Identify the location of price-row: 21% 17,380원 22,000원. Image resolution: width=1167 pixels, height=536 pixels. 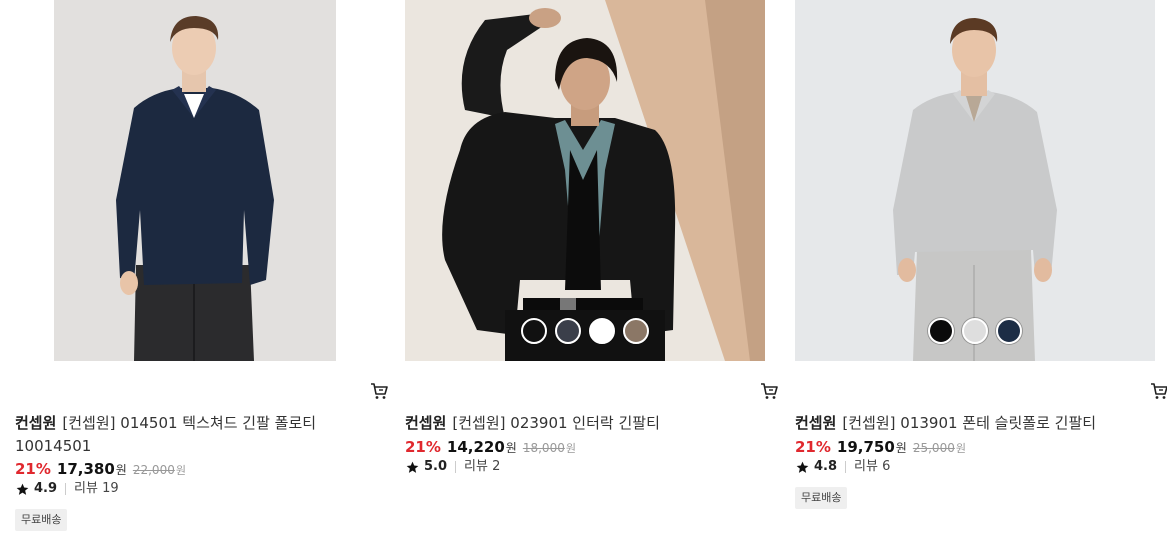
(100, 470).